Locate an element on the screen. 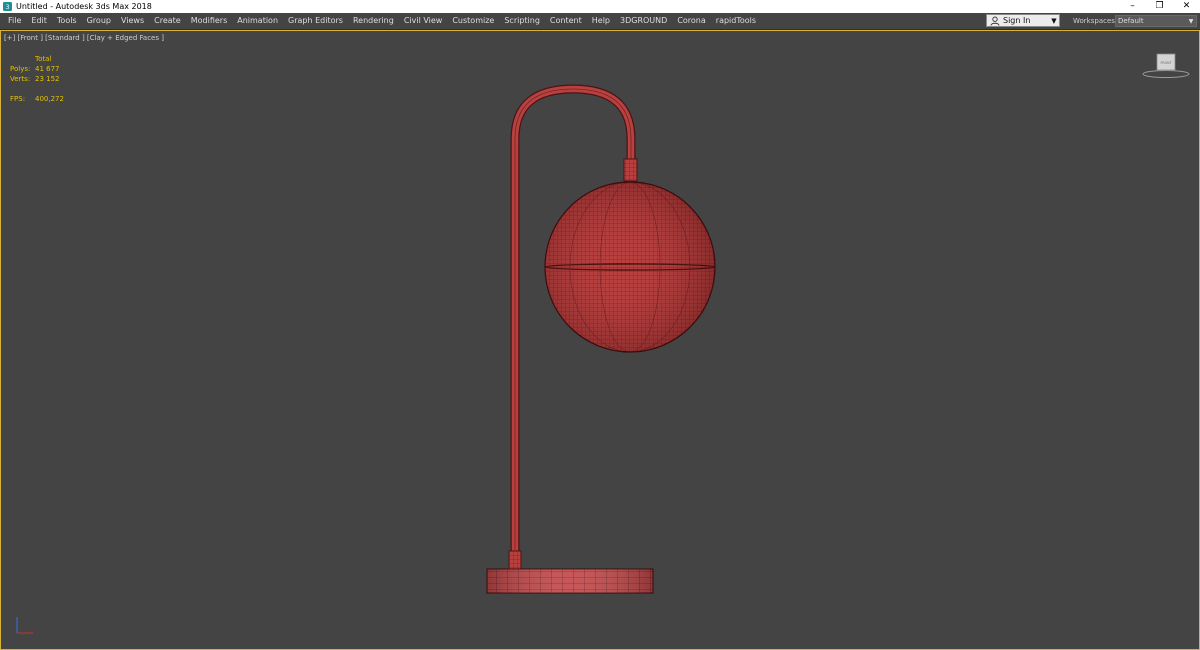 Image resolution: width=1200 pixels, height=650 pixels. title-bar: 3 Untitled - Autodesk 3ds Max 2018 – ❐ ✕ is located at coordinates (600, 6).